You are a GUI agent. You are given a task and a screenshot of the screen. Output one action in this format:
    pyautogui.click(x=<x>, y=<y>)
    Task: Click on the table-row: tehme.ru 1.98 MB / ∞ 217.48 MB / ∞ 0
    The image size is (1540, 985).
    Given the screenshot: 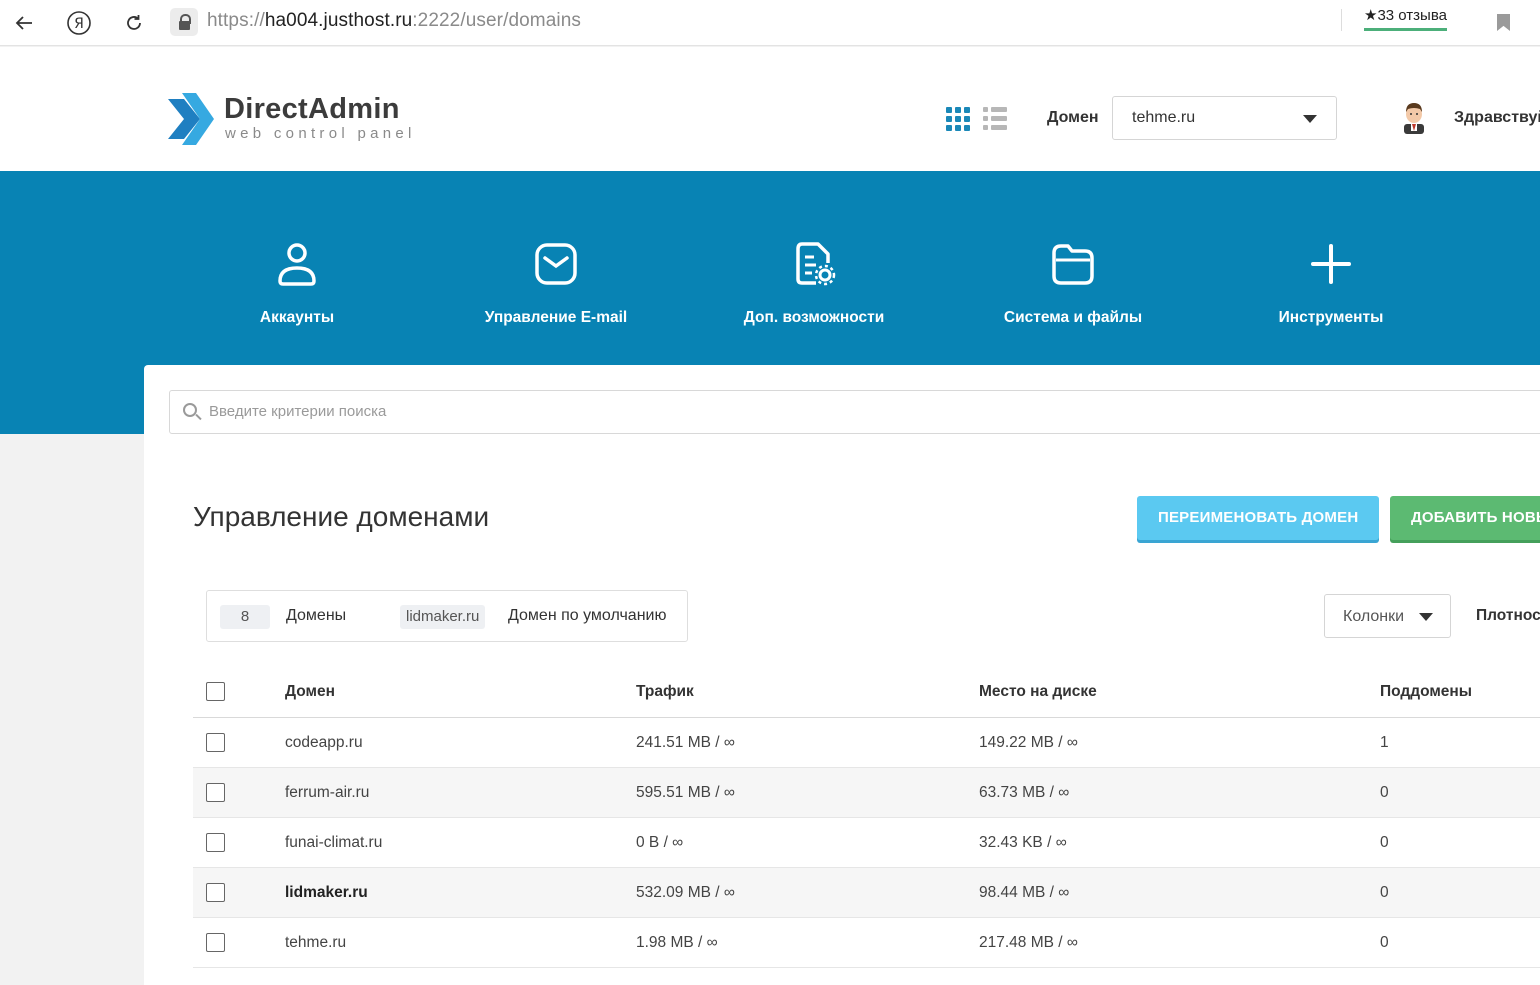 What is the action you would take?
    pyautogui.click(x=866, y=943)
    